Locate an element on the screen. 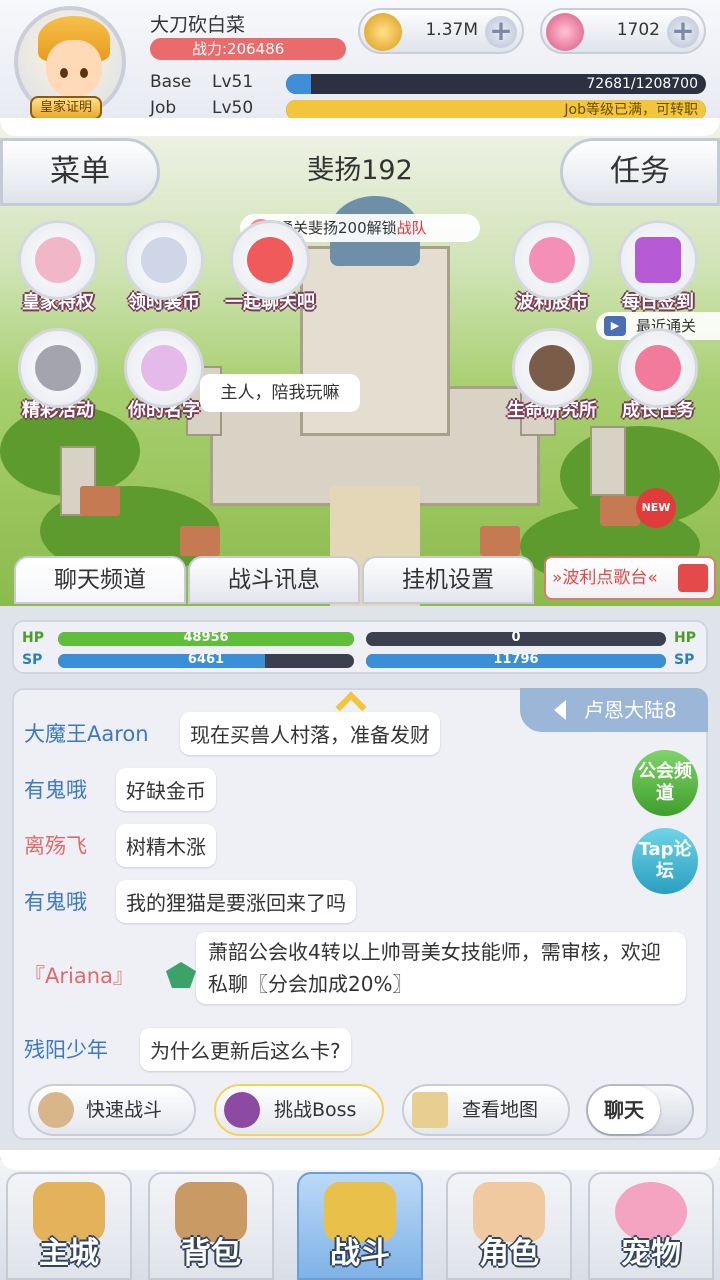 The height and width of the screenshot is (1280, 720). base-exp-bar: 72681/1208700 is located at coordinates (496, 84).